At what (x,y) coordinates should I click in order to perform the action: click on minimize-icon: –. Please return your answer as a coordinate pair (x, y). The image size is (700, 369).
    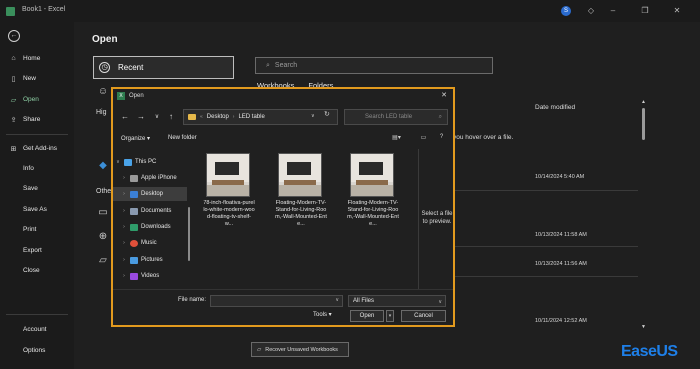
    Looking at the image, I should click on (613, 11).